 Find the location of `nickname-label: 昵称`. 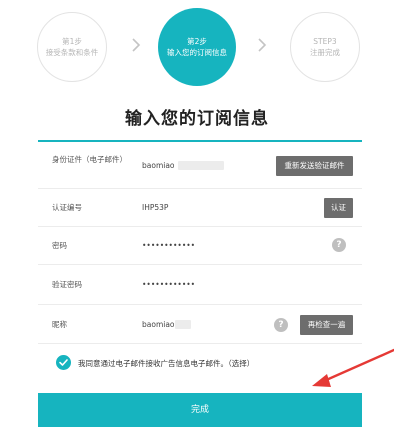

nickname-label: 昵称 is located at coordinates (59, 324).